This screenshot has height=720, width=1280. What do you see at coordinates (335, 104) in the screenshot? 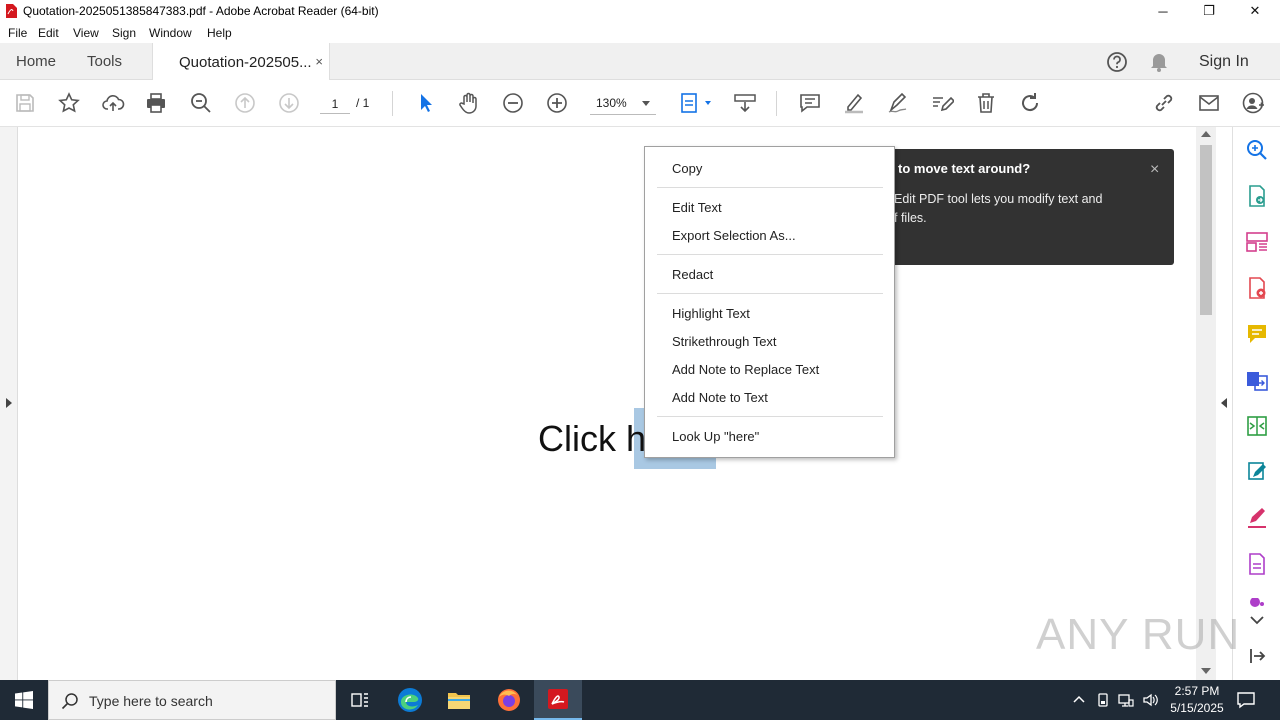
I see `page-number-input` at bounding box center [335, 104].